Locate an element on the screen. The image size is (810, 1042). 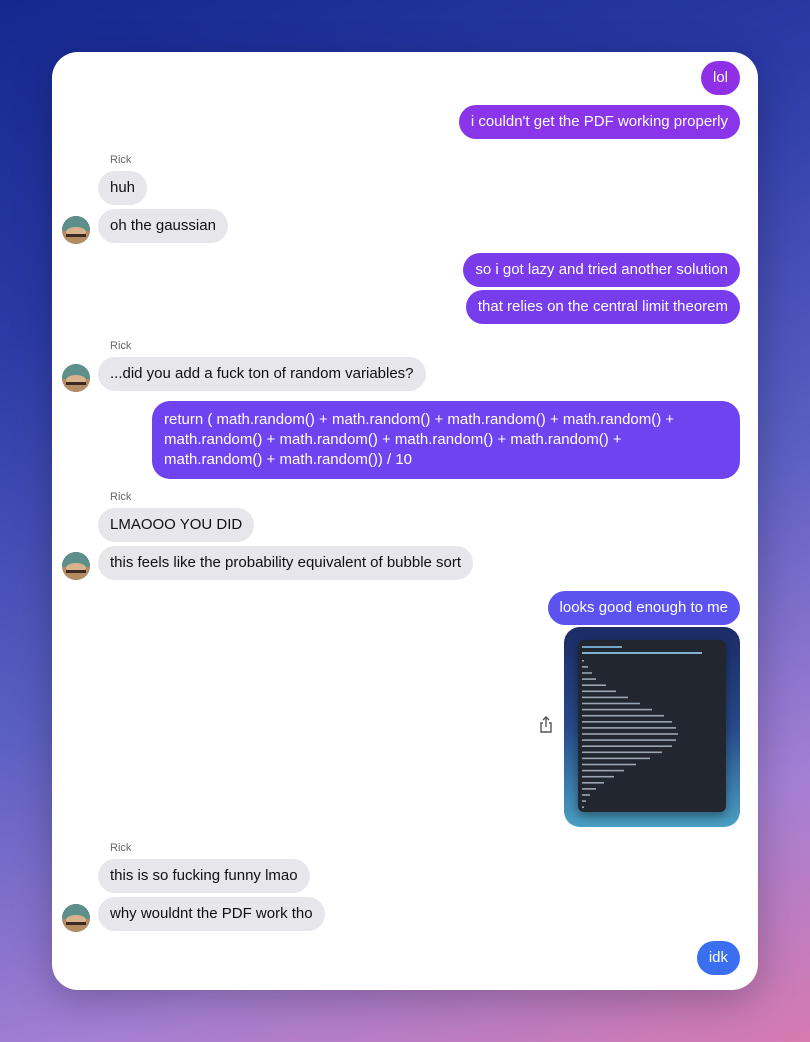
message-bubble-incoming: this is so fucking funny lmao is located at coordinates (204, 876).